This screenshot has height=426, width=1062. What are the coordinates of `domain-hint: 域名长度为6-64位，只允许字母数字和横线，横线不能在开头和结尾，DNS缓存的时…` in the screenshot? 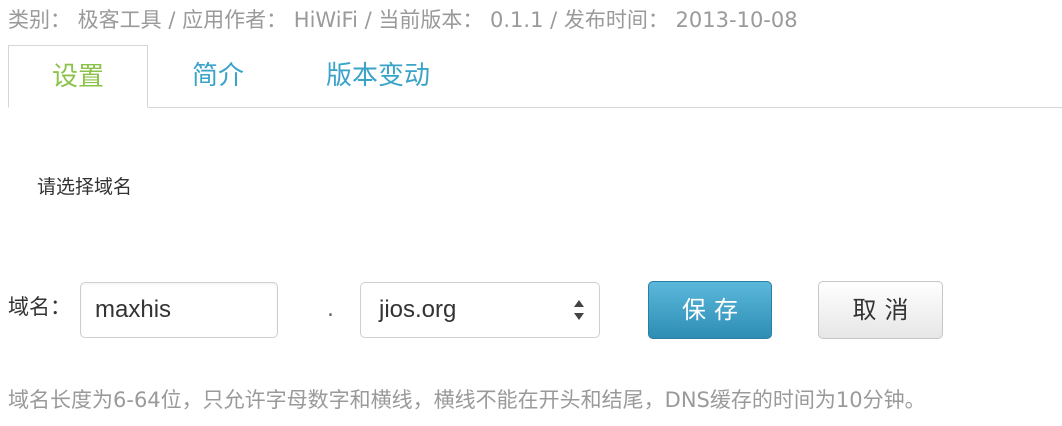 It's located at (467, 400).